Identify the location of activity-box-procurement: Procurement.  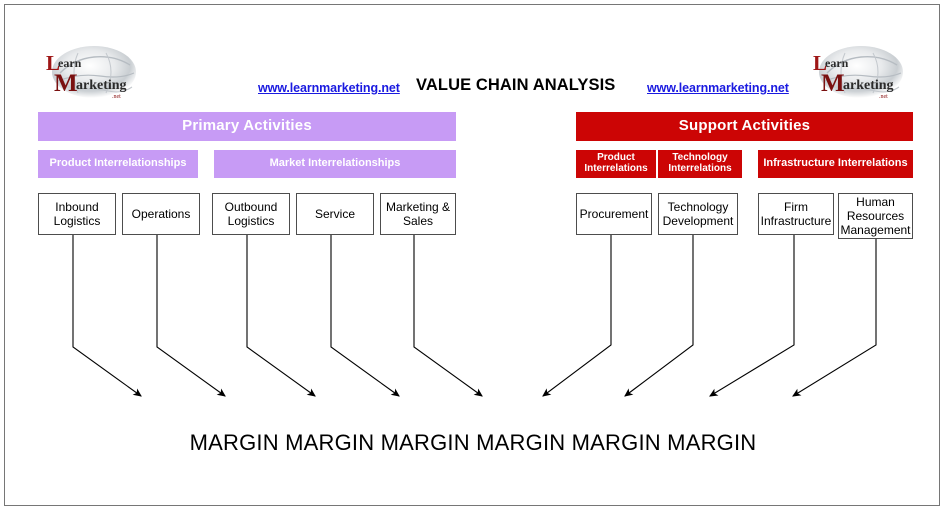
(614, 214).